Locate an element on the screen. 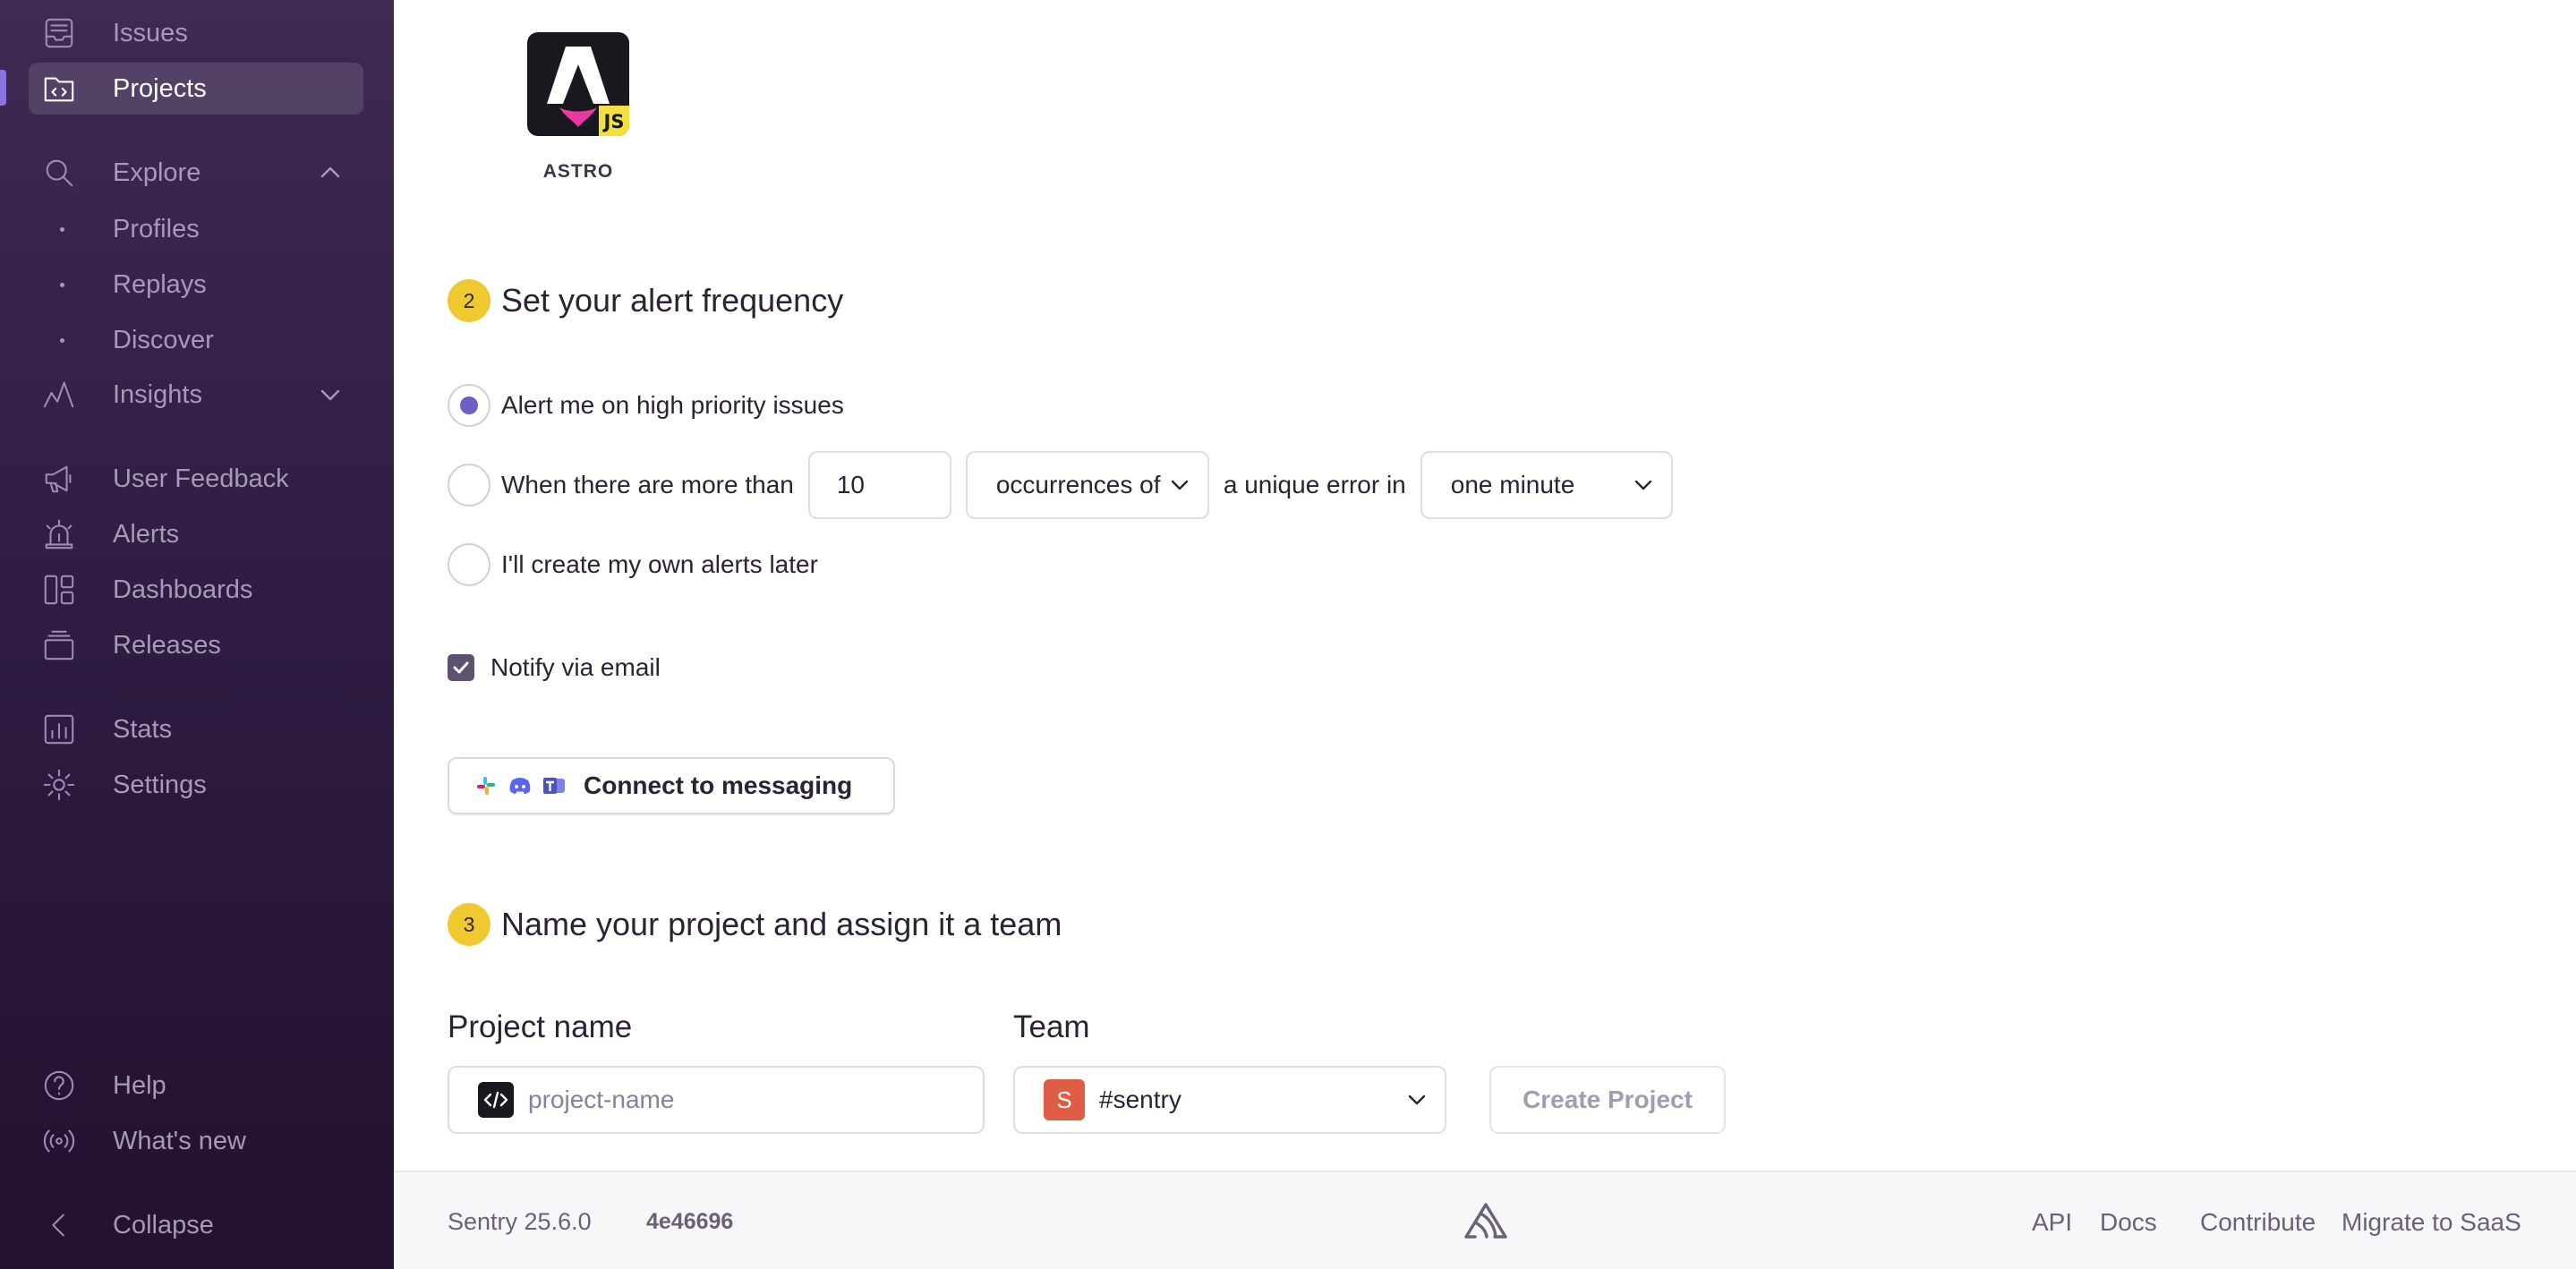 Image resolution: width=2576 pixels, height=1269 pixels. footer-link-api: API is located at coordinates (2052, 1223).